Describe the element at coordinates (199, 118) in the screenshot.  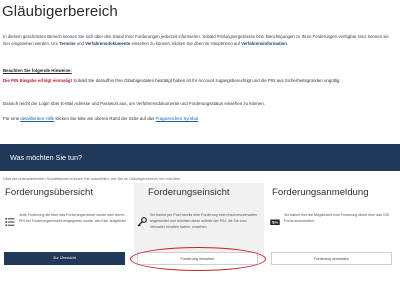
I see `help-suffix: .` at that location.